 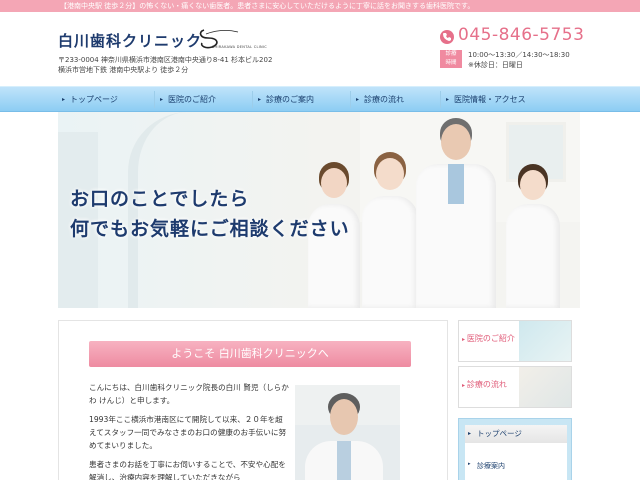 I want to click on intro-paragraph: こんにちは、白川歯科クリニック院長の白川 賢児（しらかわ けんじ）と申します。, so click(x=189, y=394).